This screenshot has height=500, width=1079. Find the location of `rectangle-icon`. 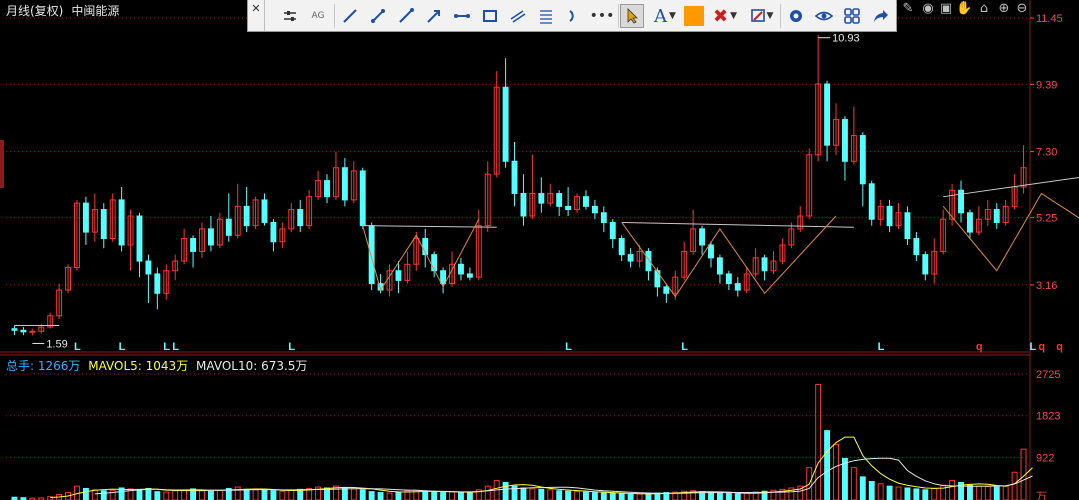

rectangle-icon is located at coordinates (490, 16).